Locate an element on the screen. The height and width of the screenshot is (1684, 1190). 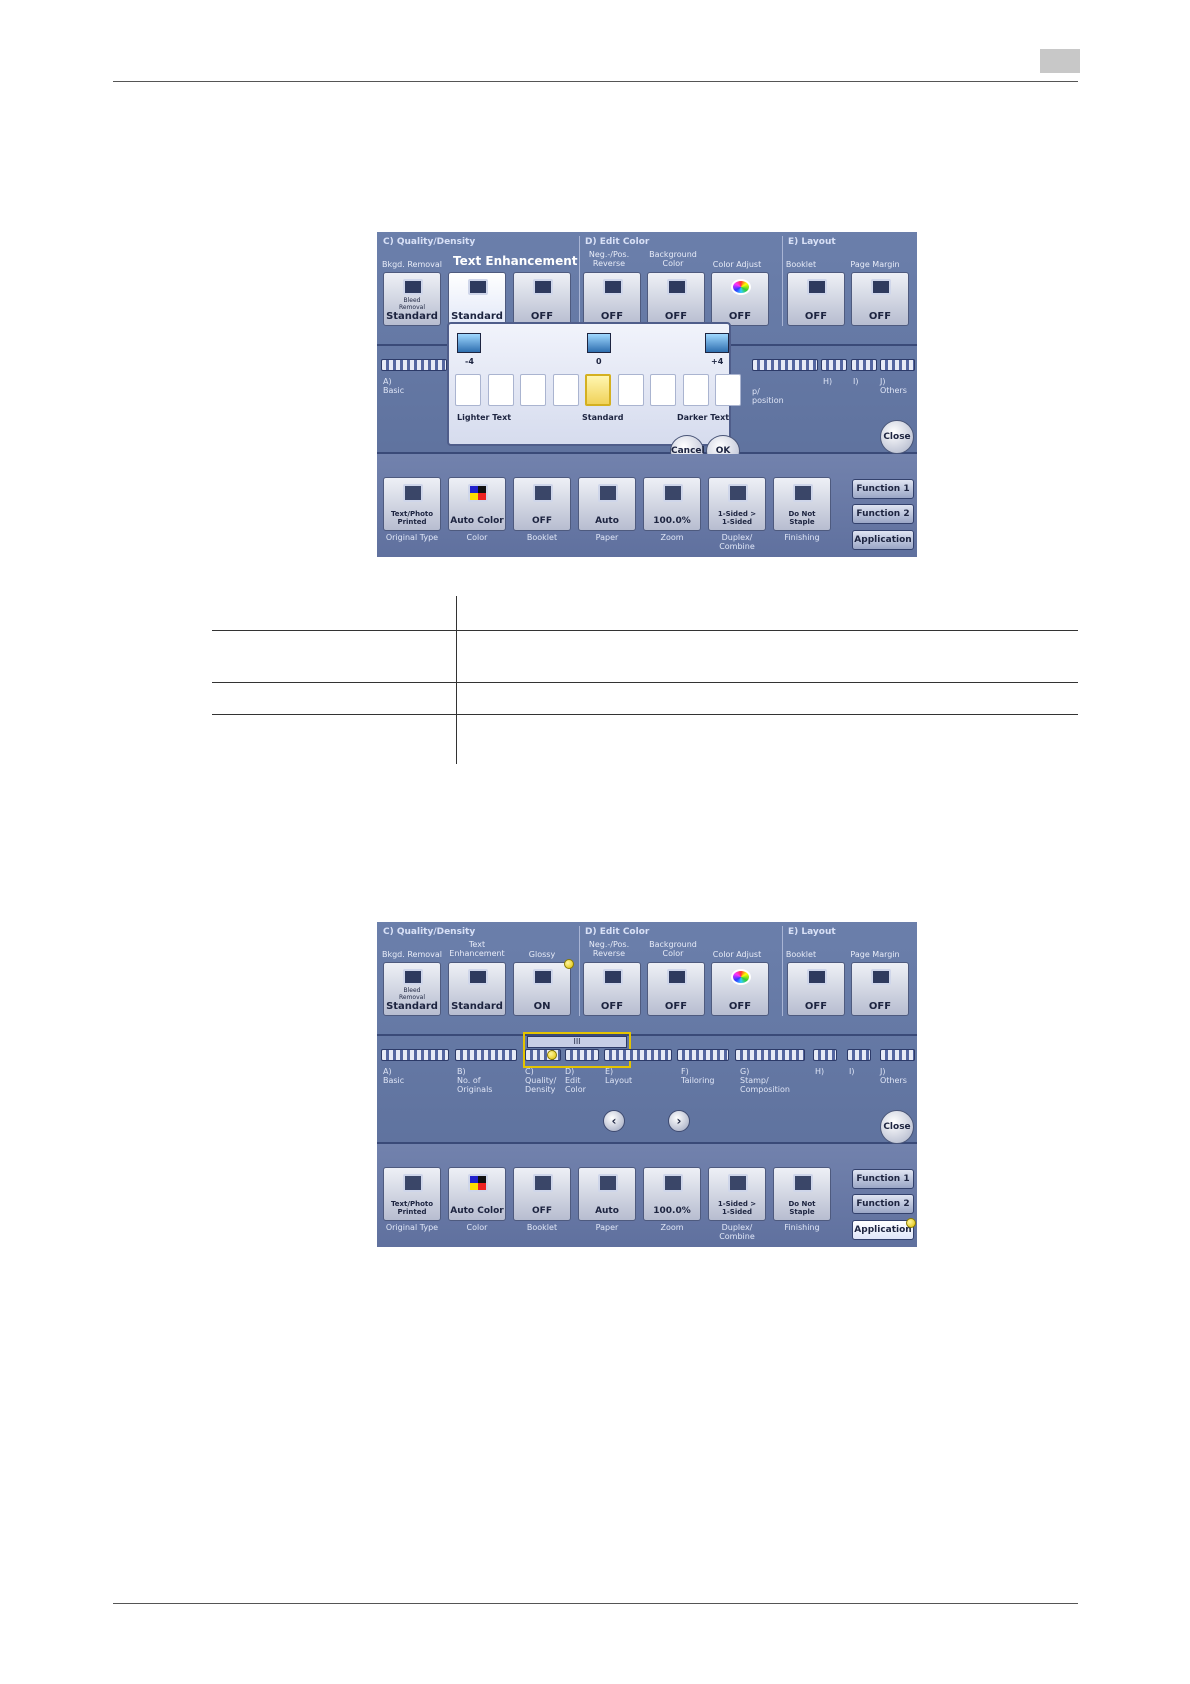
header-rule is located at coordinates (595, 81).